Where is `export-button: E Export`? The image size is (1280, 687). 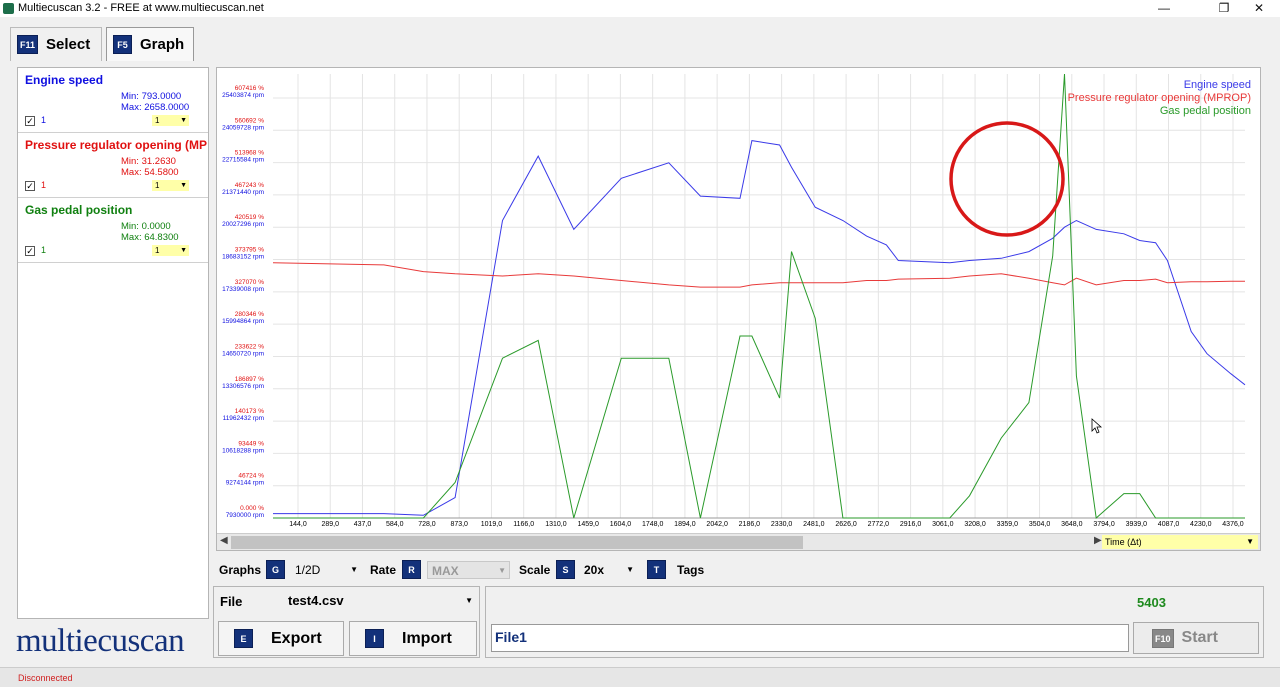
export-button: E Export is located at coordinates (281, 638).